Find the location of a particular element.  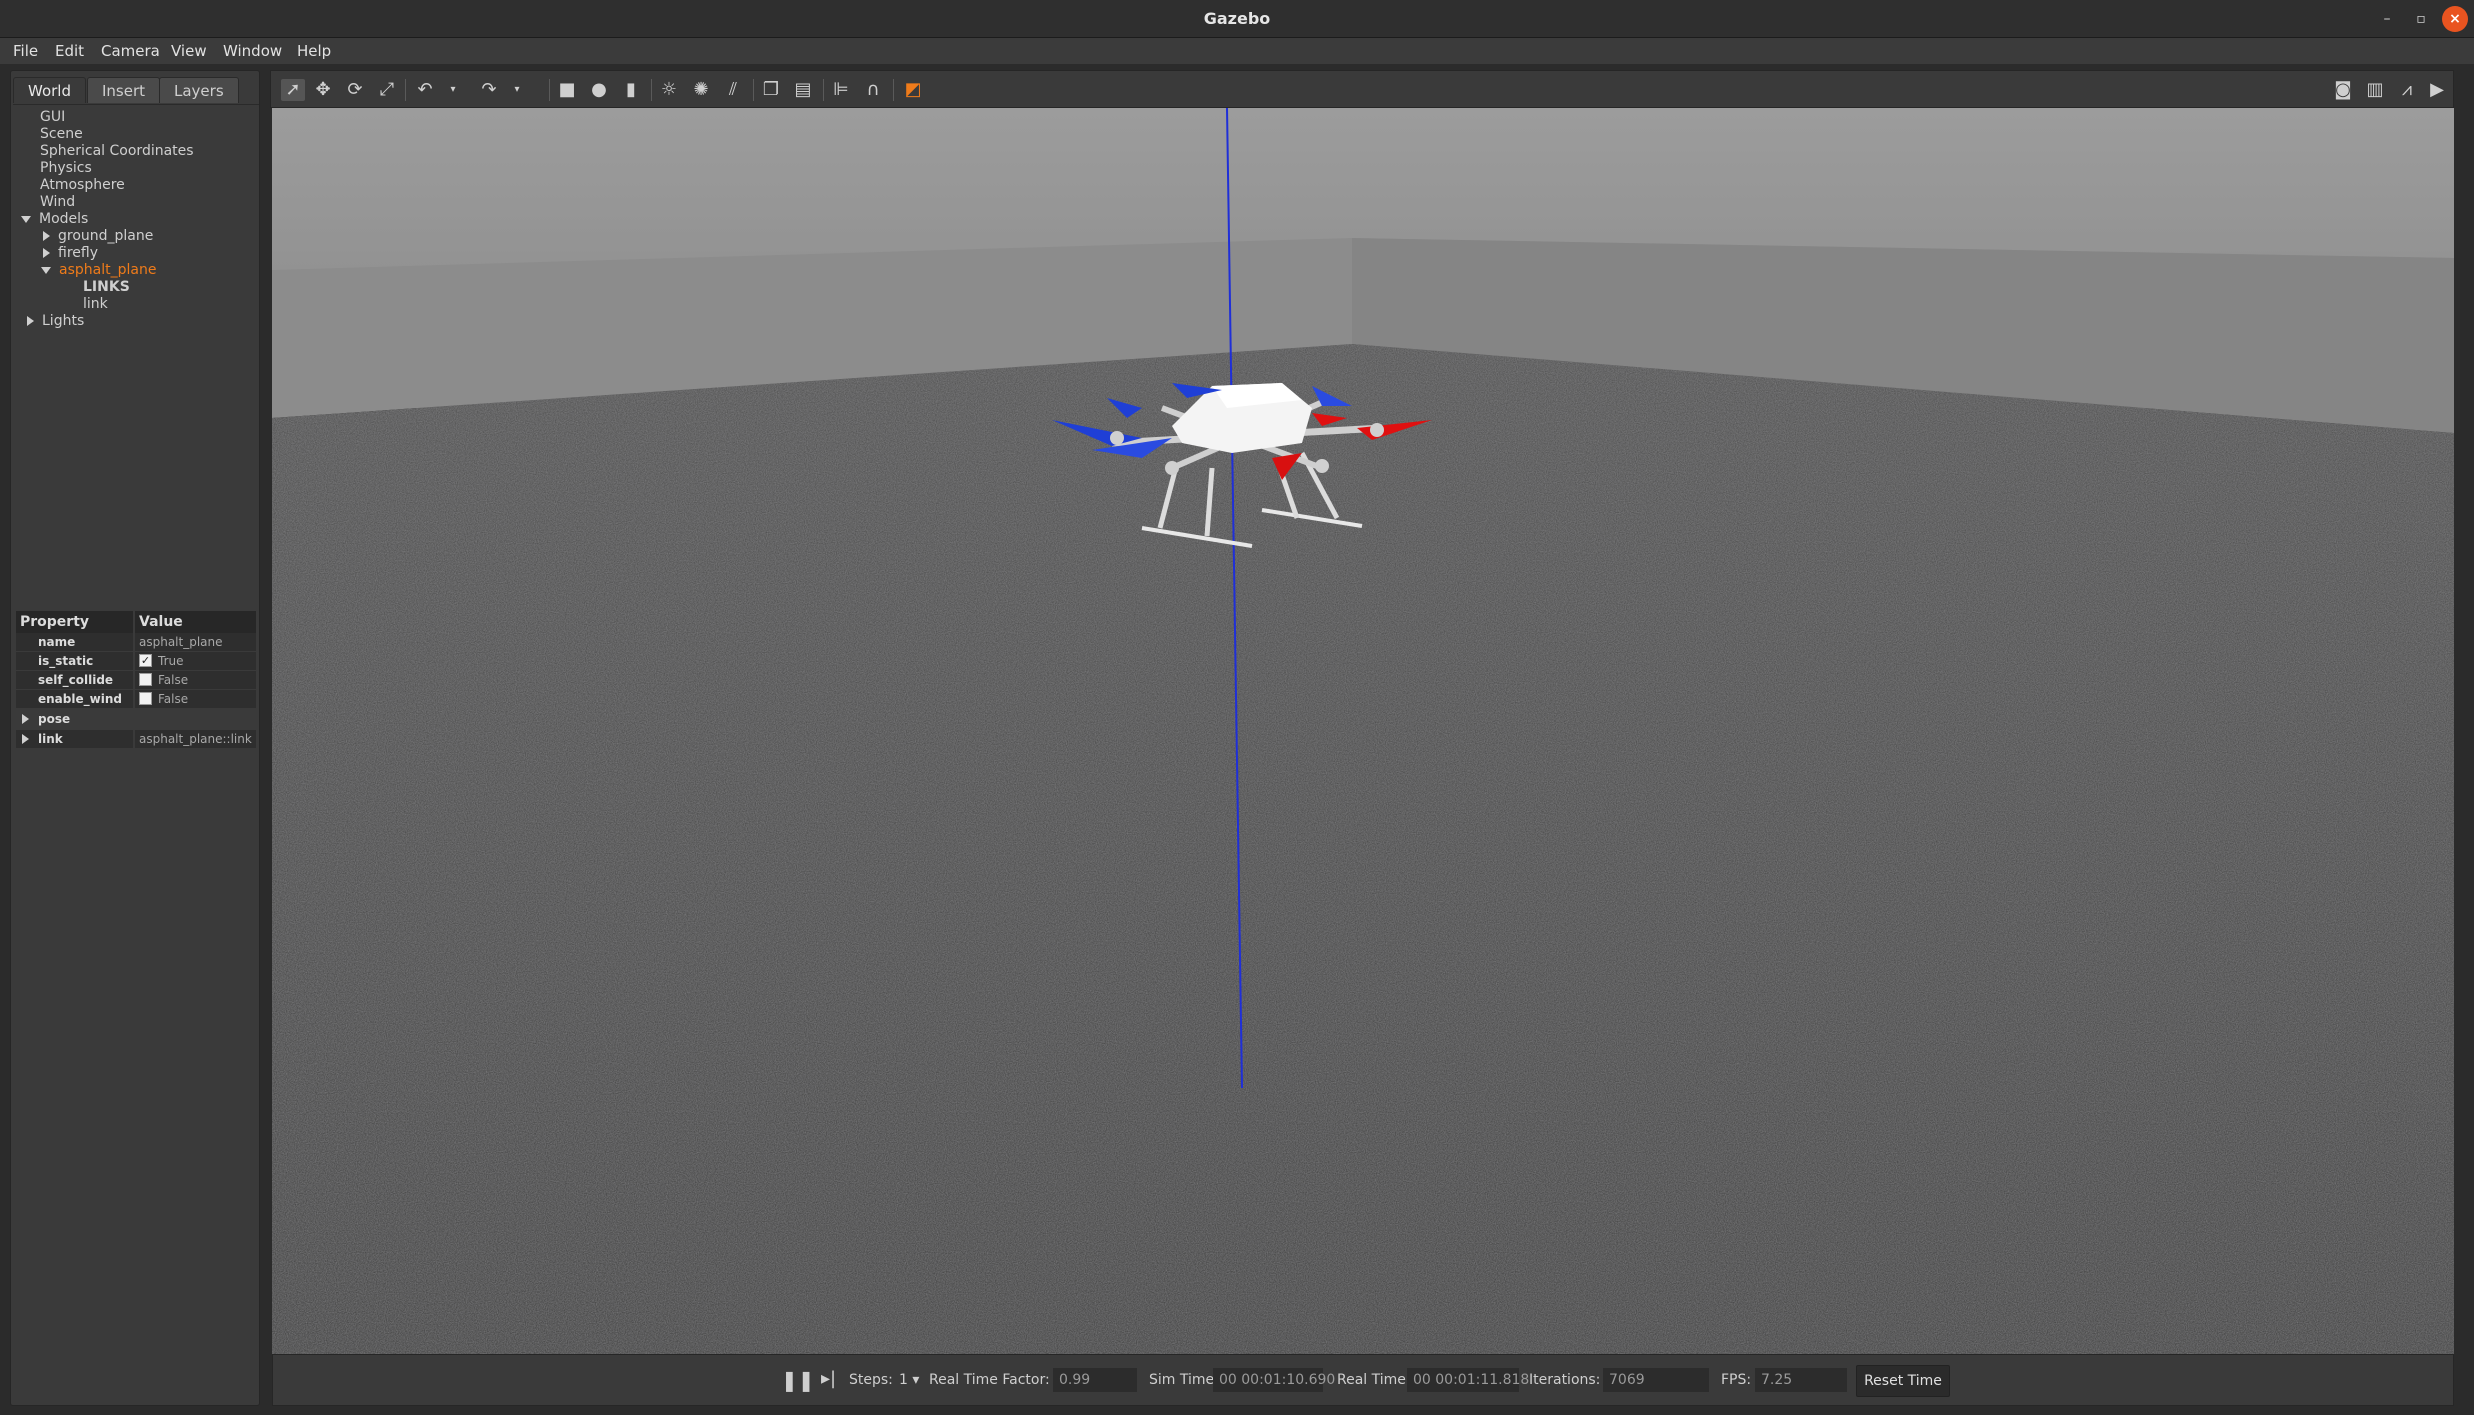

log-icon: ▥ is located at coordinates (2375, 90).